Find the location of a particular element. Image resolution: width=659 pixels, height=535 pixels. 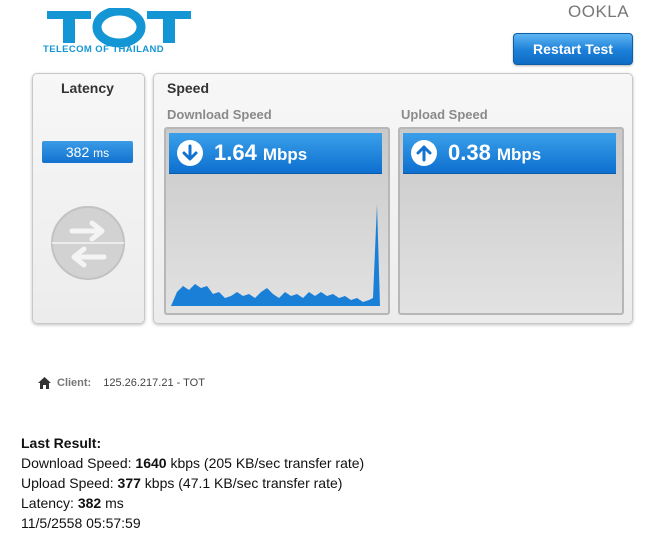

upload-speed-value: 0.38 is located at coordinates (469, 152).